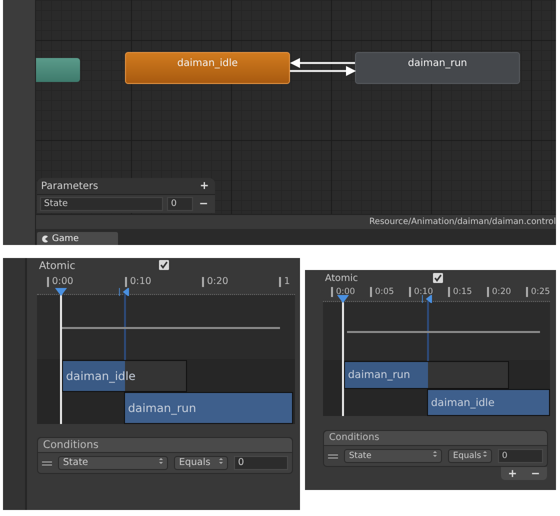 The height and width of the screenshot is (516, 560). What do you see at coordinates (538, 292) in the screenshot?
I see `time-label: 0:25` at bounding box center [538, 292].